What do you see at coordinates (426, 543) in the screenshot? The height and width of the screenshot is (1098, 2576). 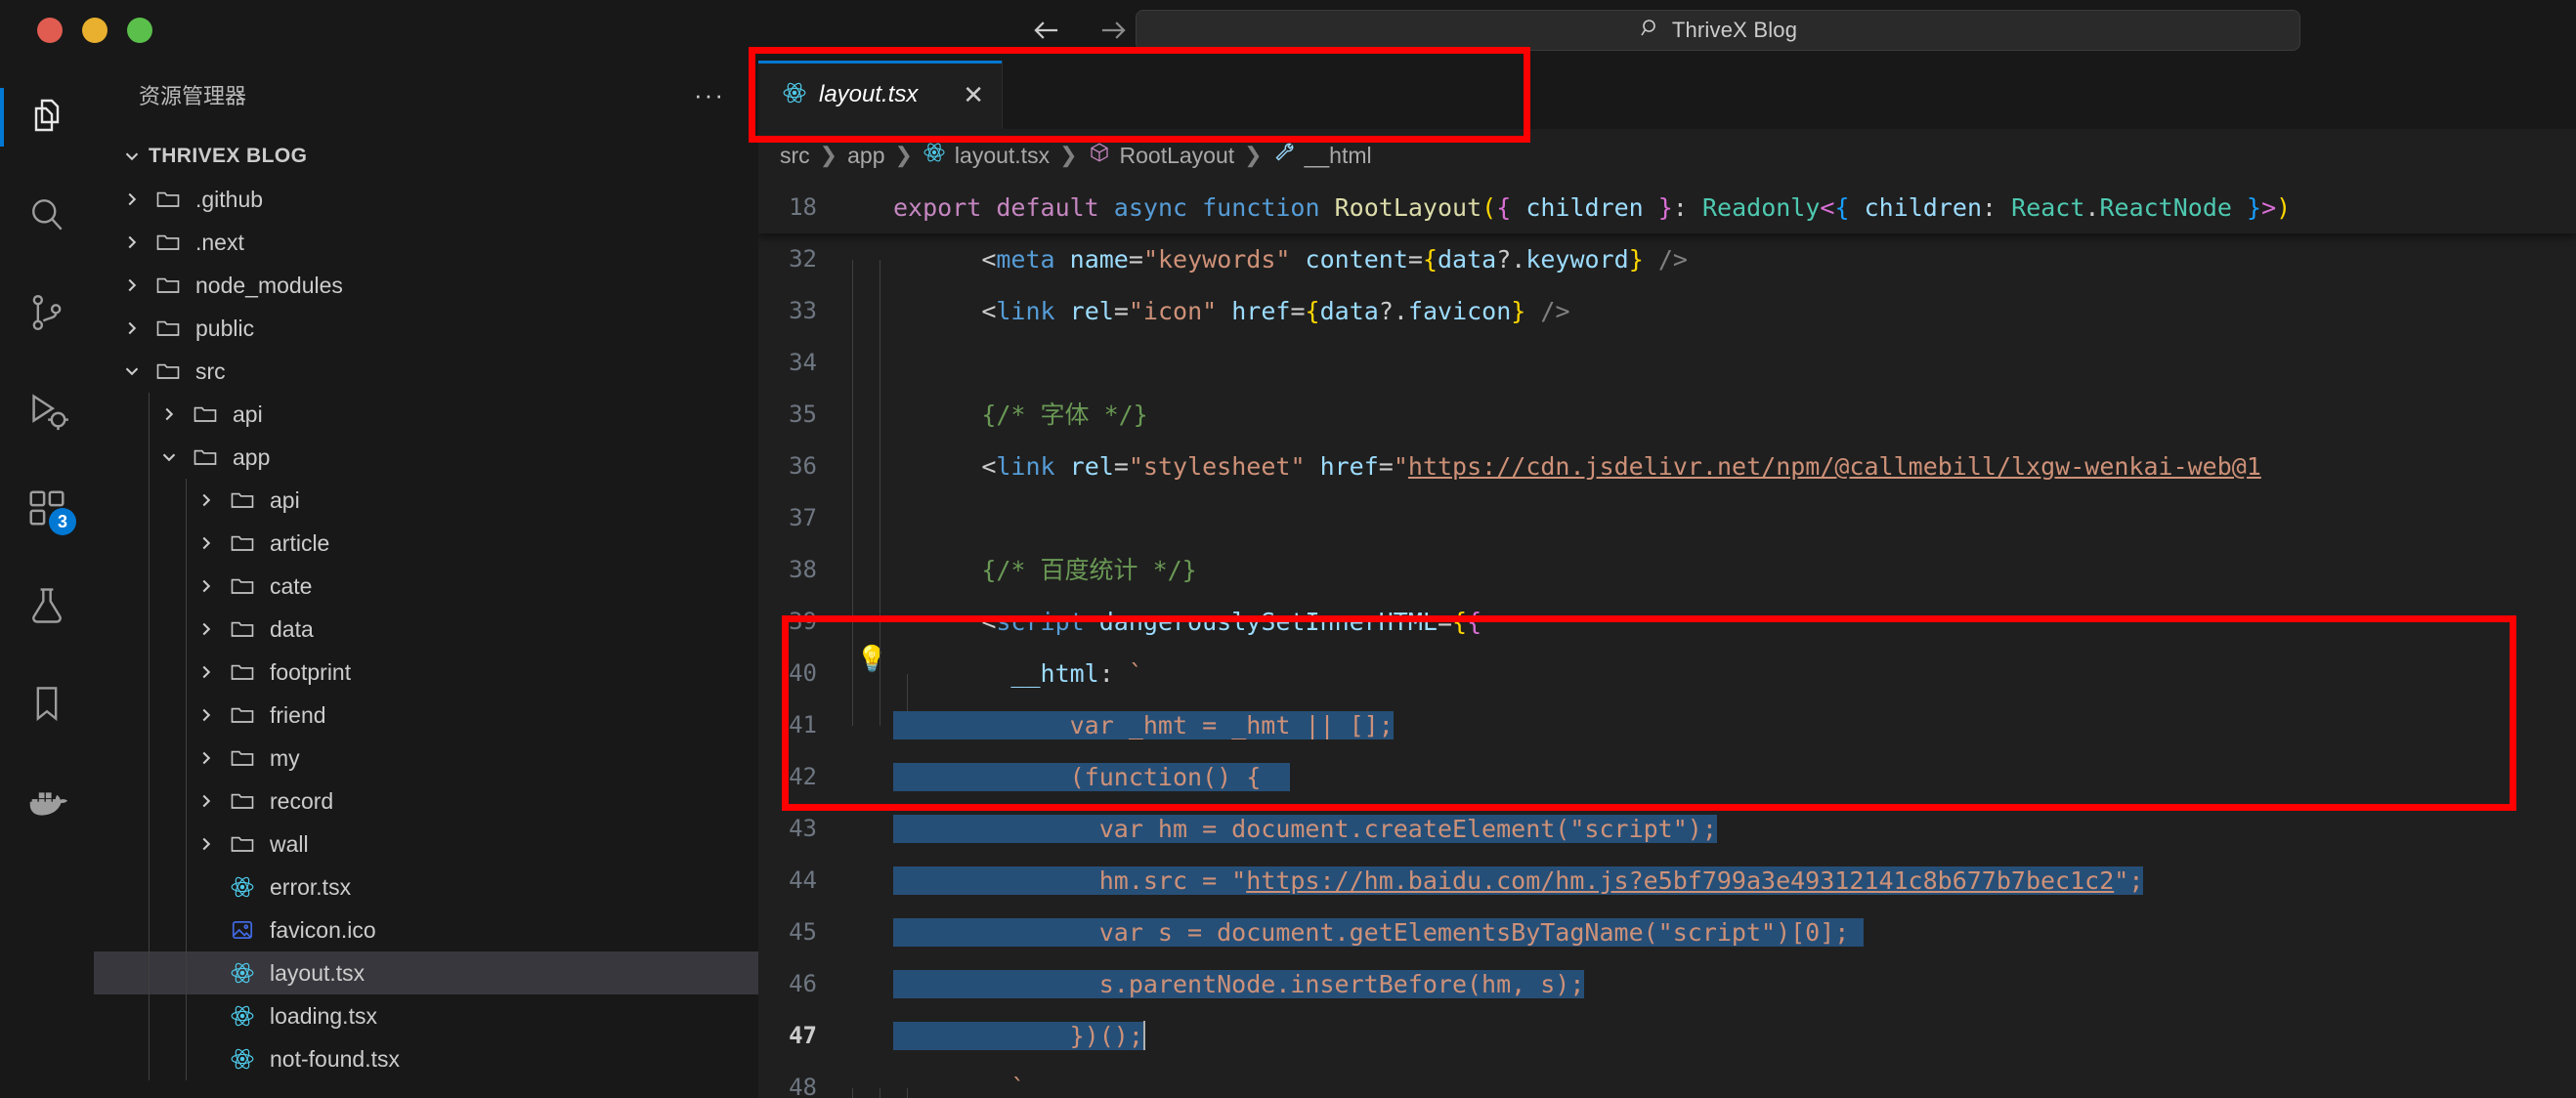 I see `tree-row-article: article` at bounding box center [426, 543].